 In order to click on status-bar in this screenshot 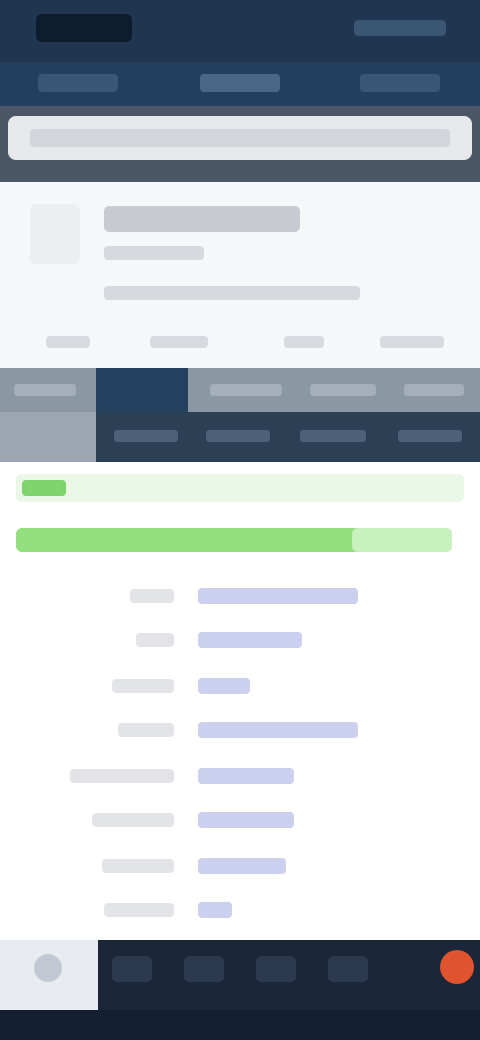, I will do `click(240, 31)`.